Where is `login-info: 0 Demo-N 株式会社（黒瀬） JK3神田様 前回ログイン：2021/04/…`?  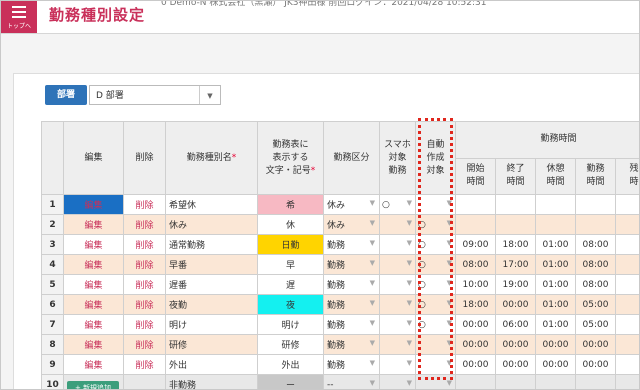 login-info: 0 Demo-N 株式会社（黒瀬） JK3神田様 前回ログイン：2021/04/… is located at coordinates (324, 4).